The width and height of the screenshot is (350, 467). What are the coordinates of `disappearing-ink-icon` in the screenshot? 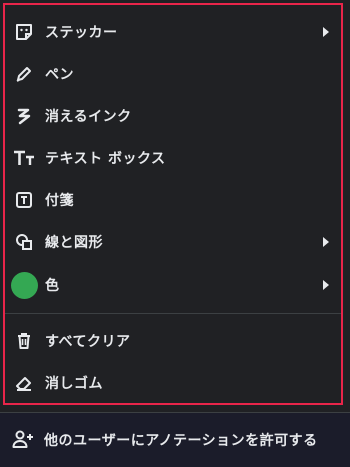 It's located at (24, 116).